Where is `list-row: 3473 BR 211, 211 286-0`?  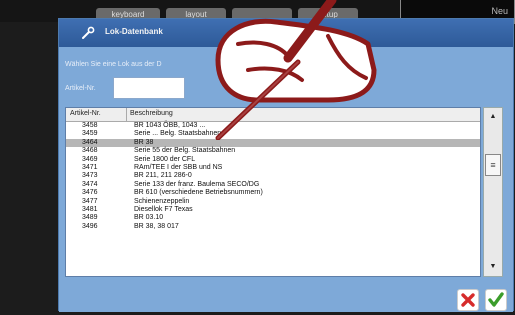
list-row: 3473 BR 211, 211 286-0 is located at coordinates (273, 176).